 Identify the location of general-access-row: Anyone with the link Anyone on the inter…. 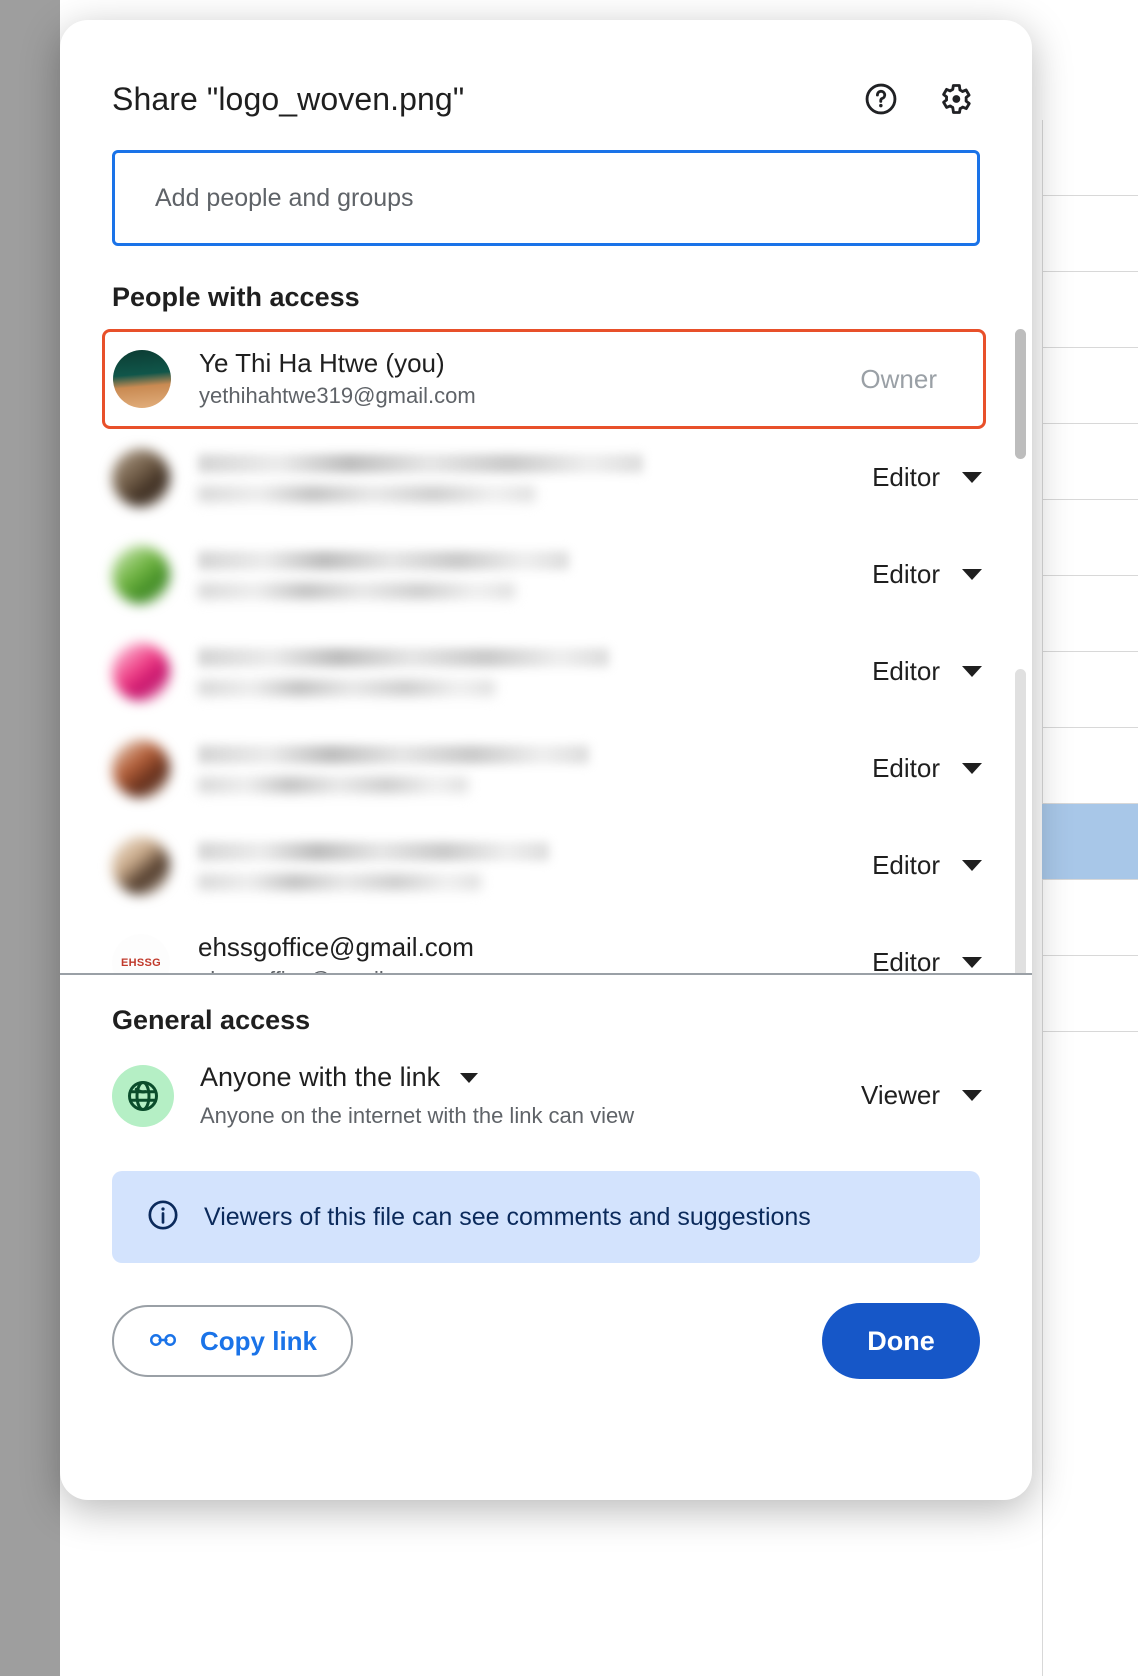
(546, 1082).